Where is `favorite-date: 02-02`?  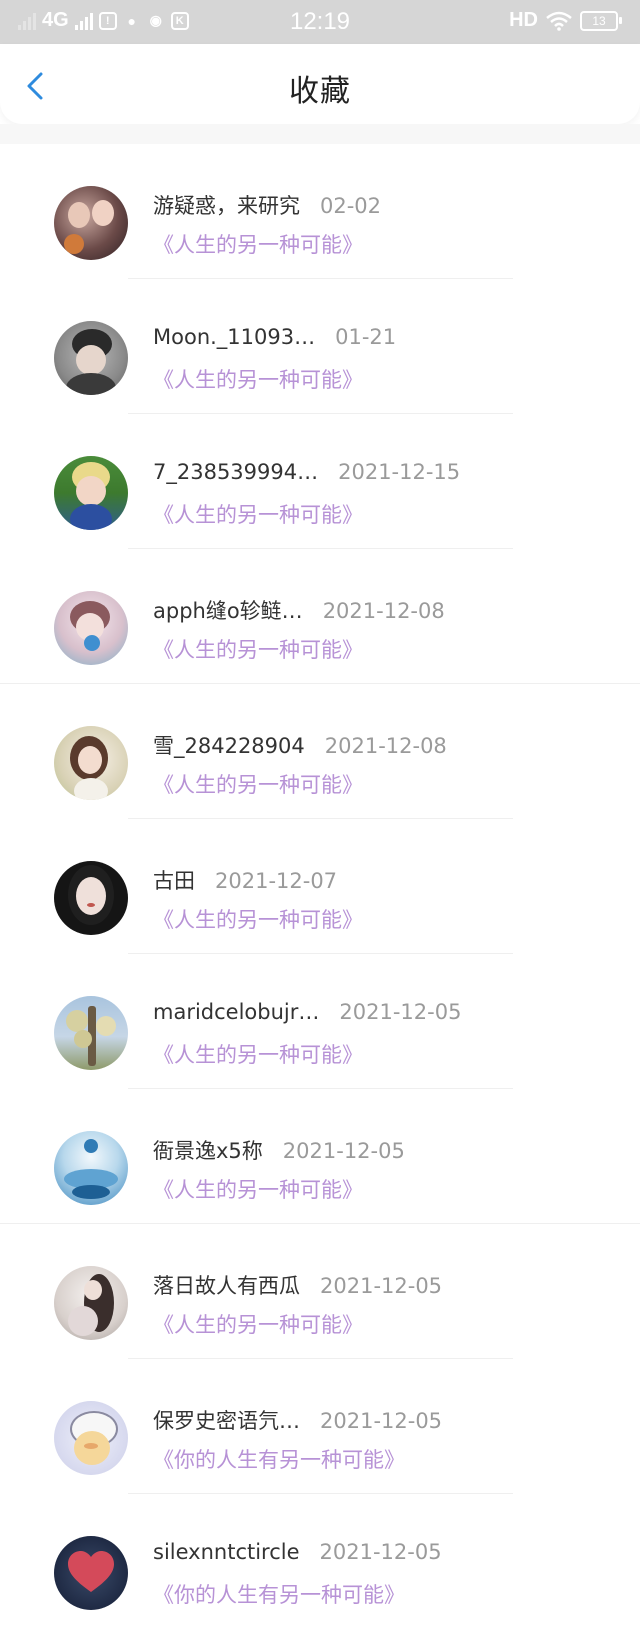 favorite-date: 02-02 is located at coordinates (351, 206).